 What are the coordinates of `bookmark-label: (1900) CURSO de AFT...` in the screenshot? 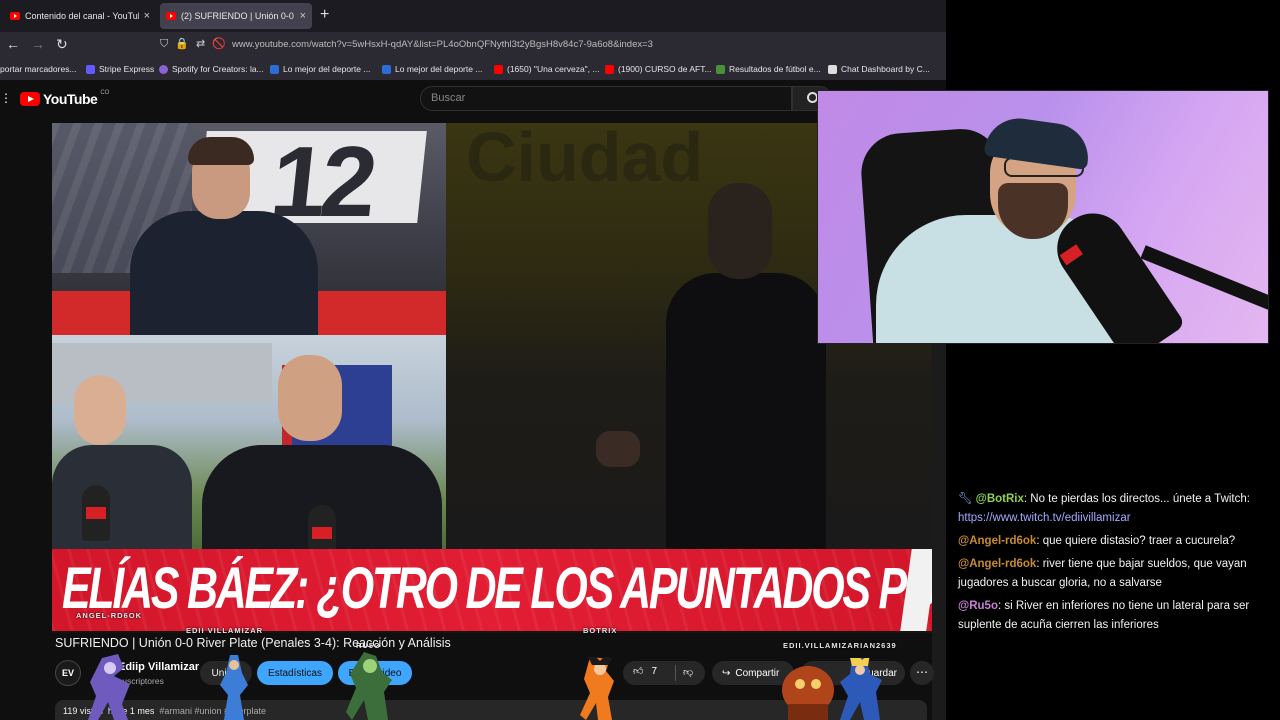 It's located at (665, 69).